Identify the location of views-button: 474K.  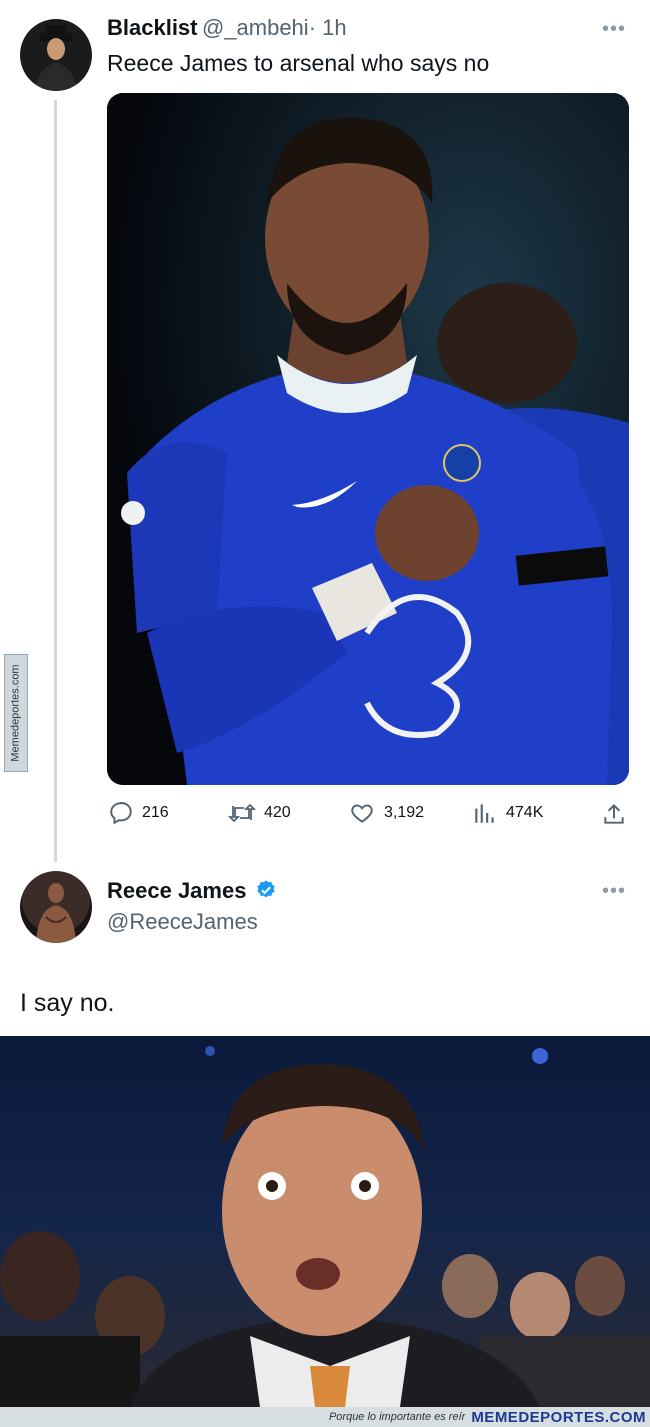
(507, 813).